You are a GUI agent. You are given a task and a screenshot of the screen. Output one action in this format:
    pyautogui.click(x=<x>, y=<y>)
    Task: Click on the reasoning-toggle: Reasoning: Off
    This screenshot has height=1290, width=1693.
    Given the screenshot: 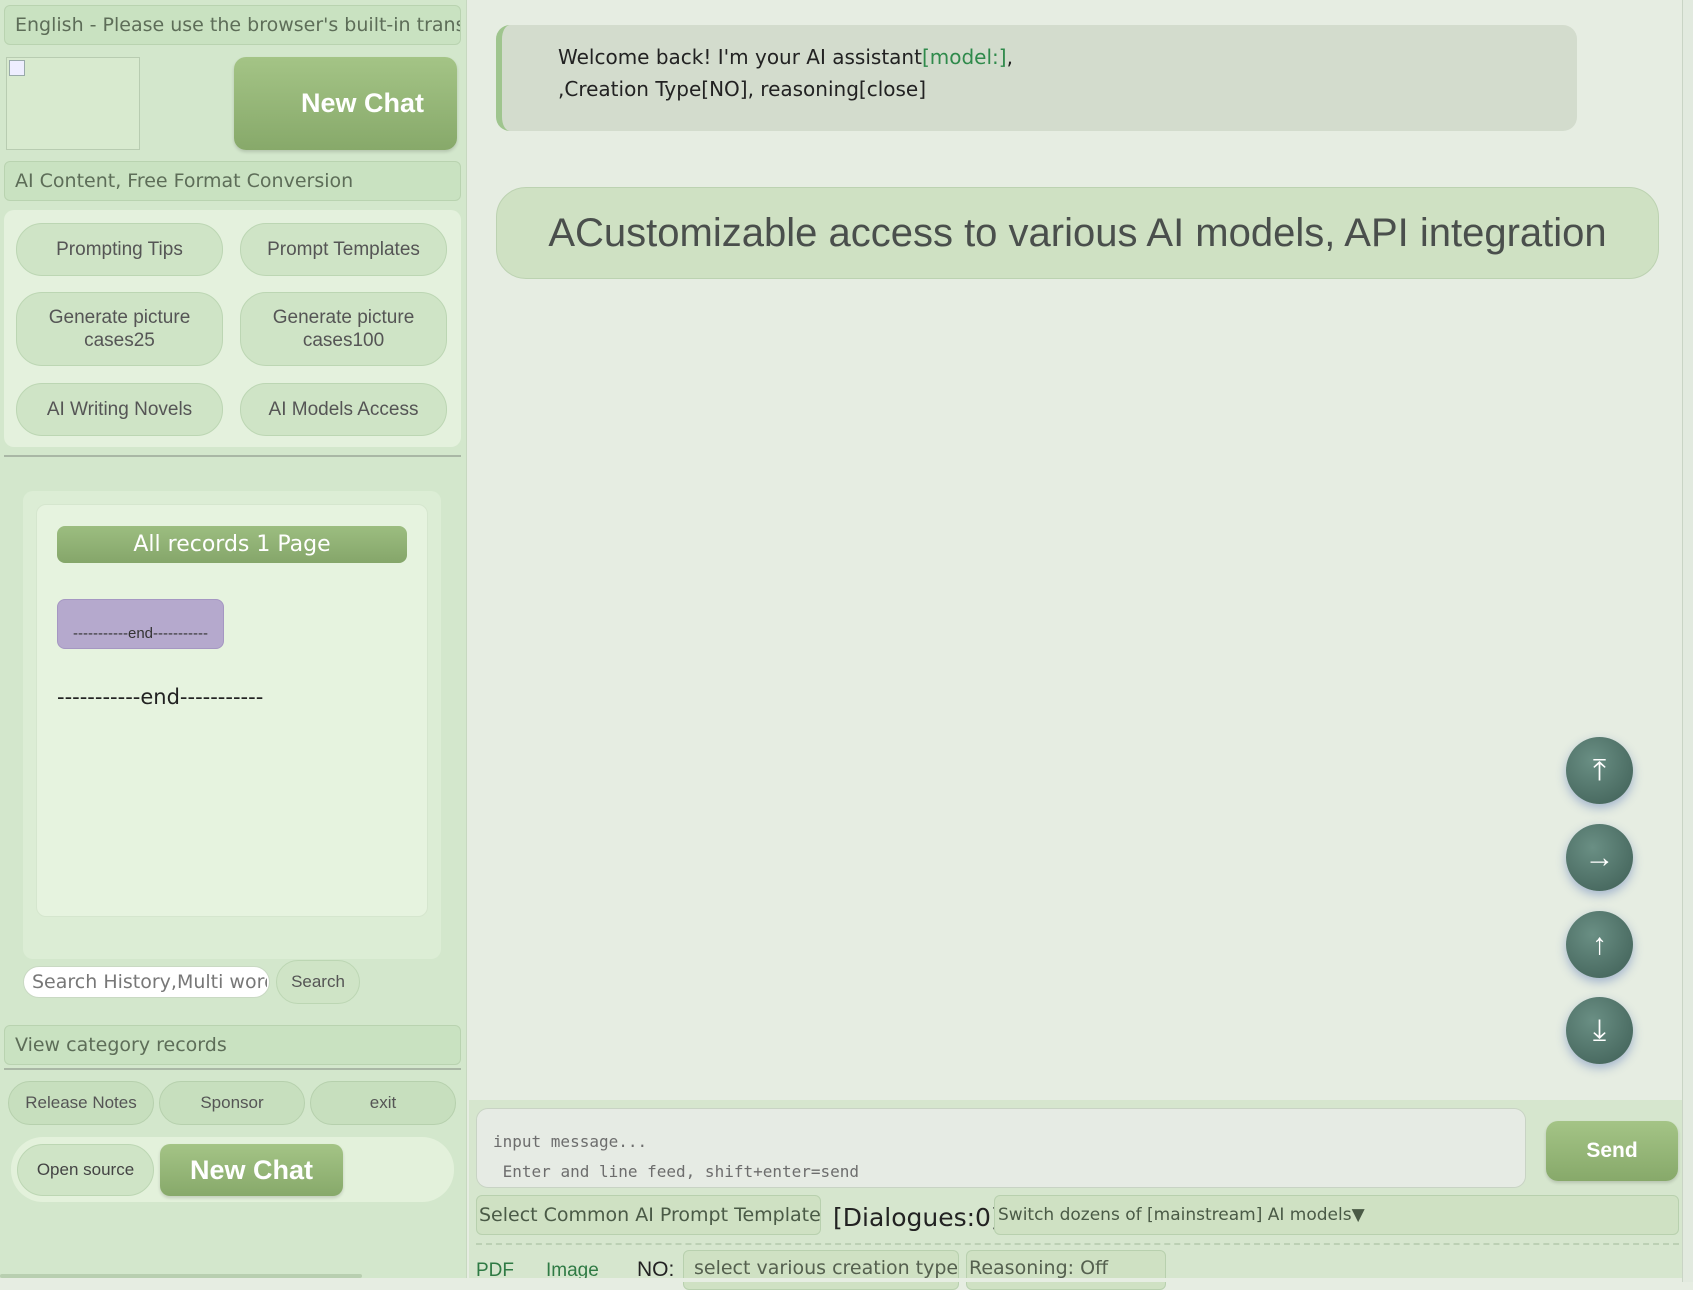 What is the action you would take?
    pyautogui.click(x=1066, y=1270)
    